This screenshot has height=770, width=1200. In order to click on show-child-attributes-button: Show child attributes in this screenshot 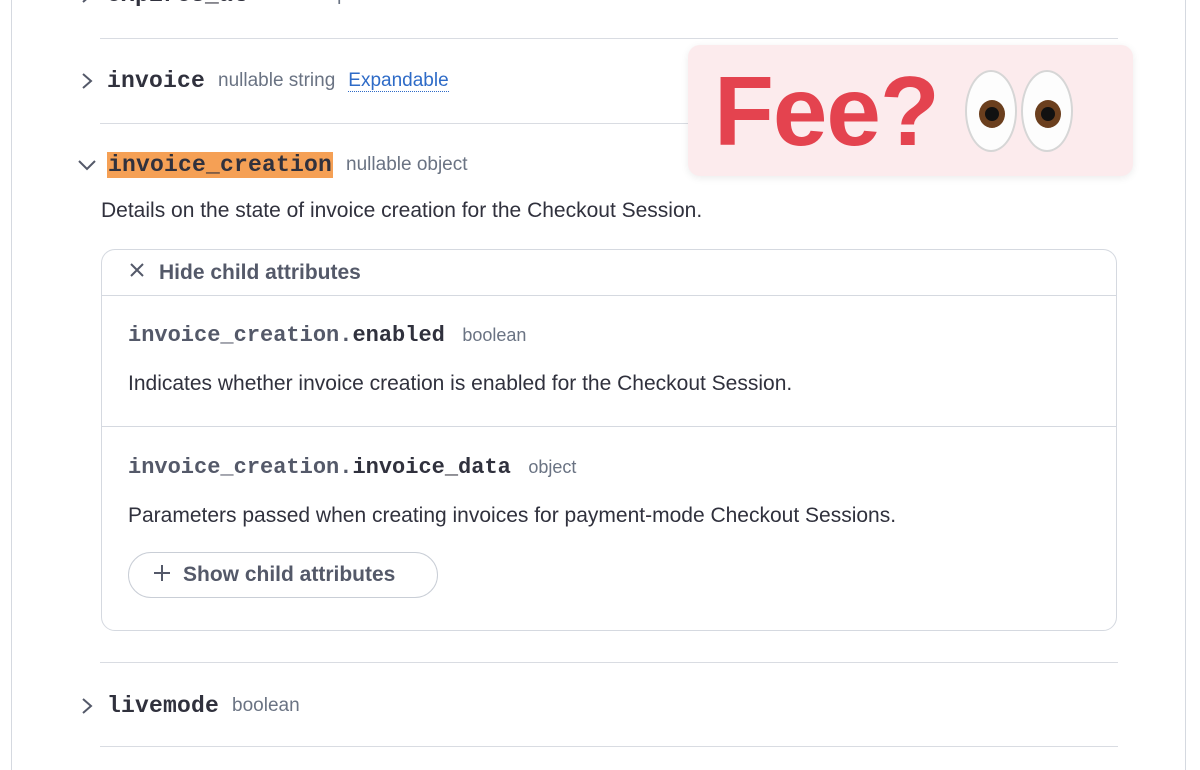, I will do `click(283, 575)`.